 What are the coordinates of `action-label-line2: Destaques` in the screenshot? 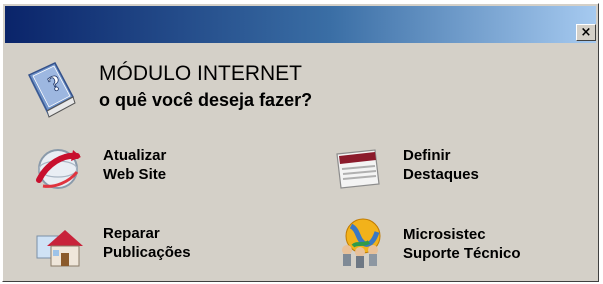 It's located at (441, 174).